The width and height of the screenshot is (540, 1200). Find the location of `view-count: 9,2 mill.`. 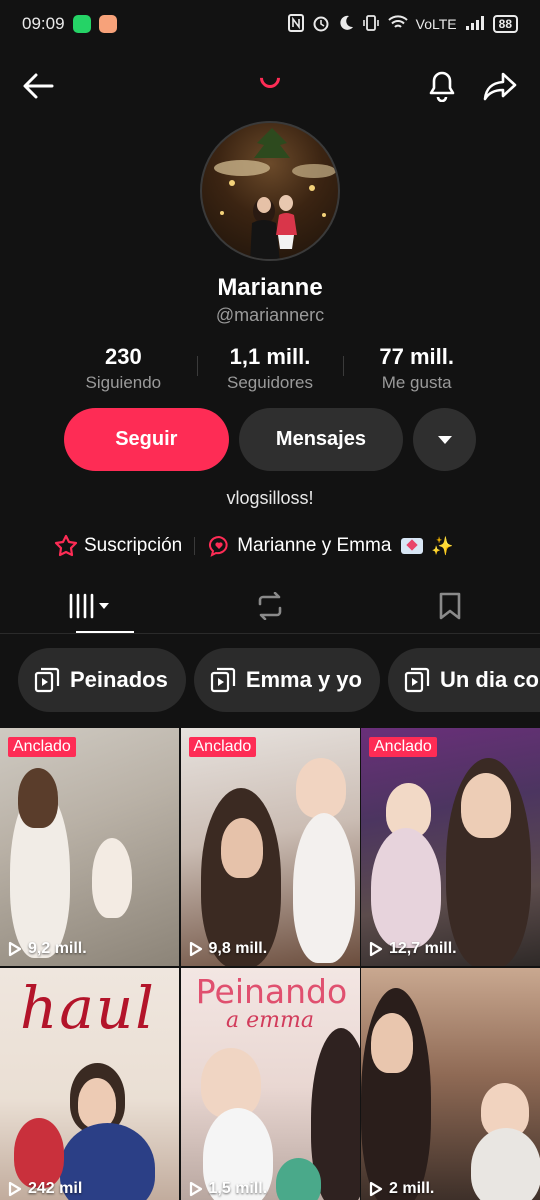

view-count: 9,2 mill. is located at coordinates (47, 949).